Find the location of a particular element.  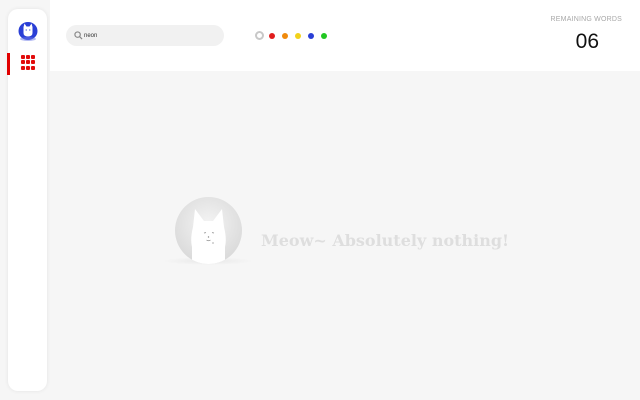

search-box is located at coordinates (145, 35).